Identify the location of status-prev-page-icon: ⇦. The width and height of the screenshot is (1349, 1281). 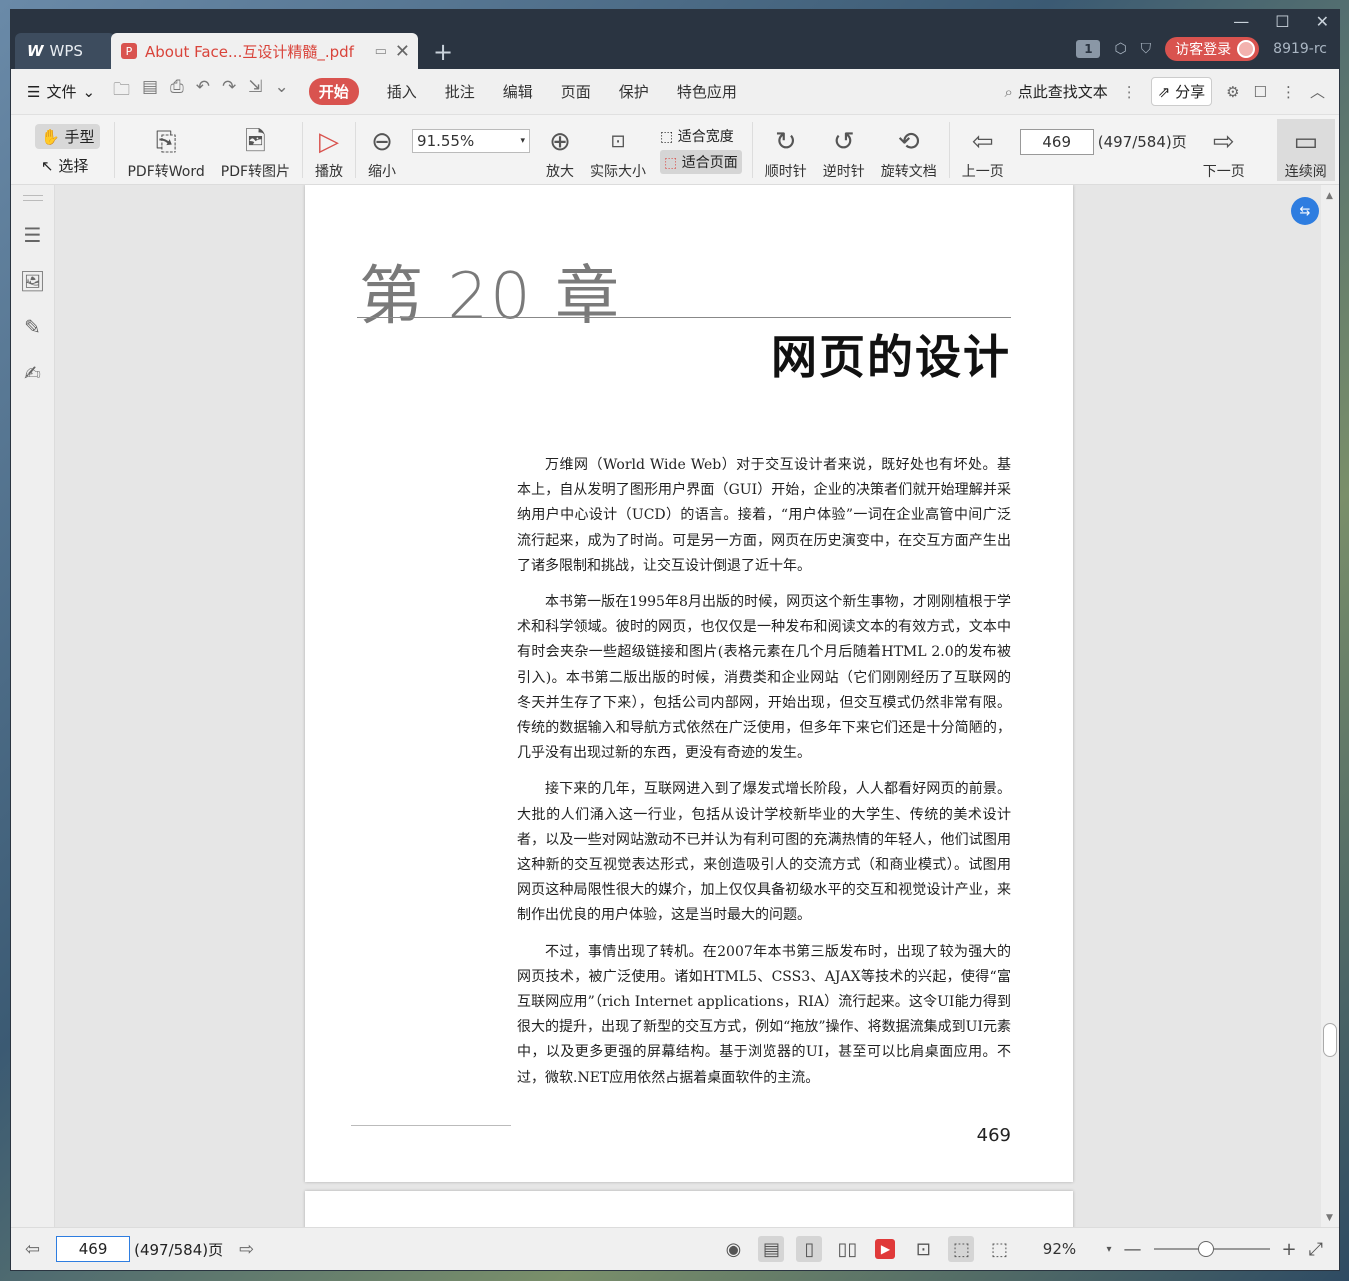
(32, 1249).